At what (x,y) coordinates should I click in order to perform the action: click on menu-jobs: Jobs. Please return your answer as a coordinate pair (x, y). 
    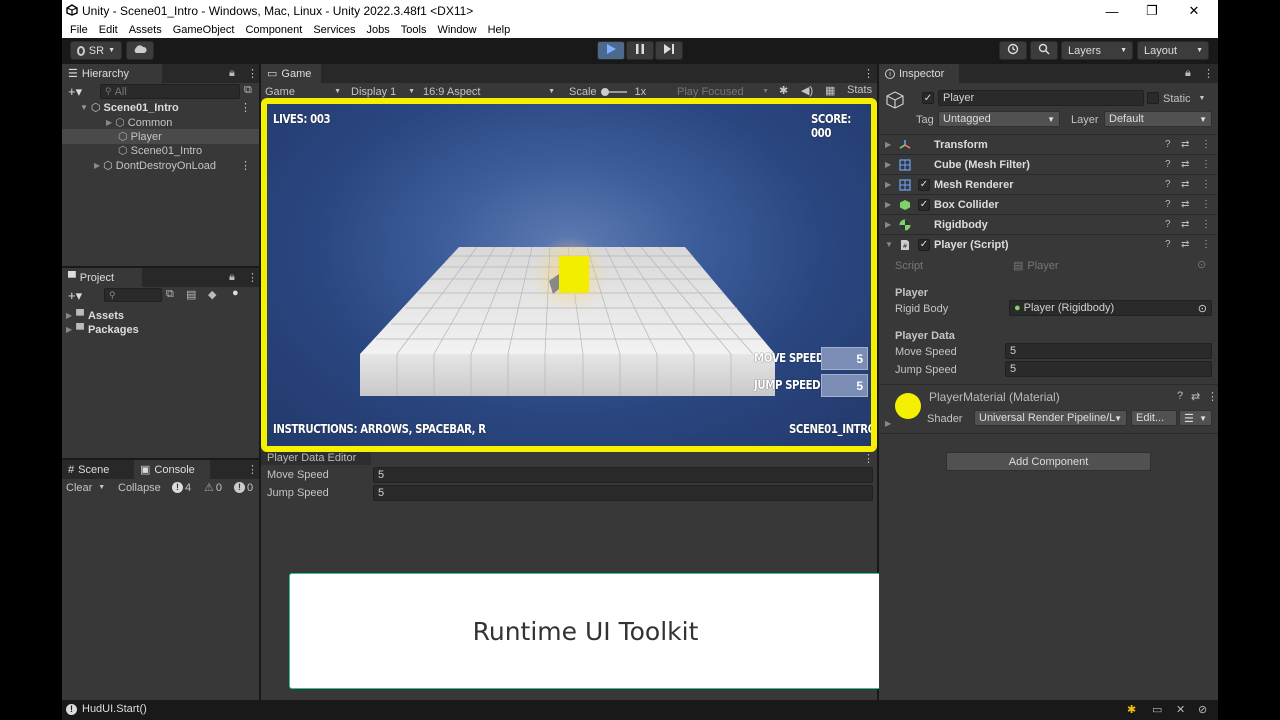
    Looking at the image, I should click on (378, 30).